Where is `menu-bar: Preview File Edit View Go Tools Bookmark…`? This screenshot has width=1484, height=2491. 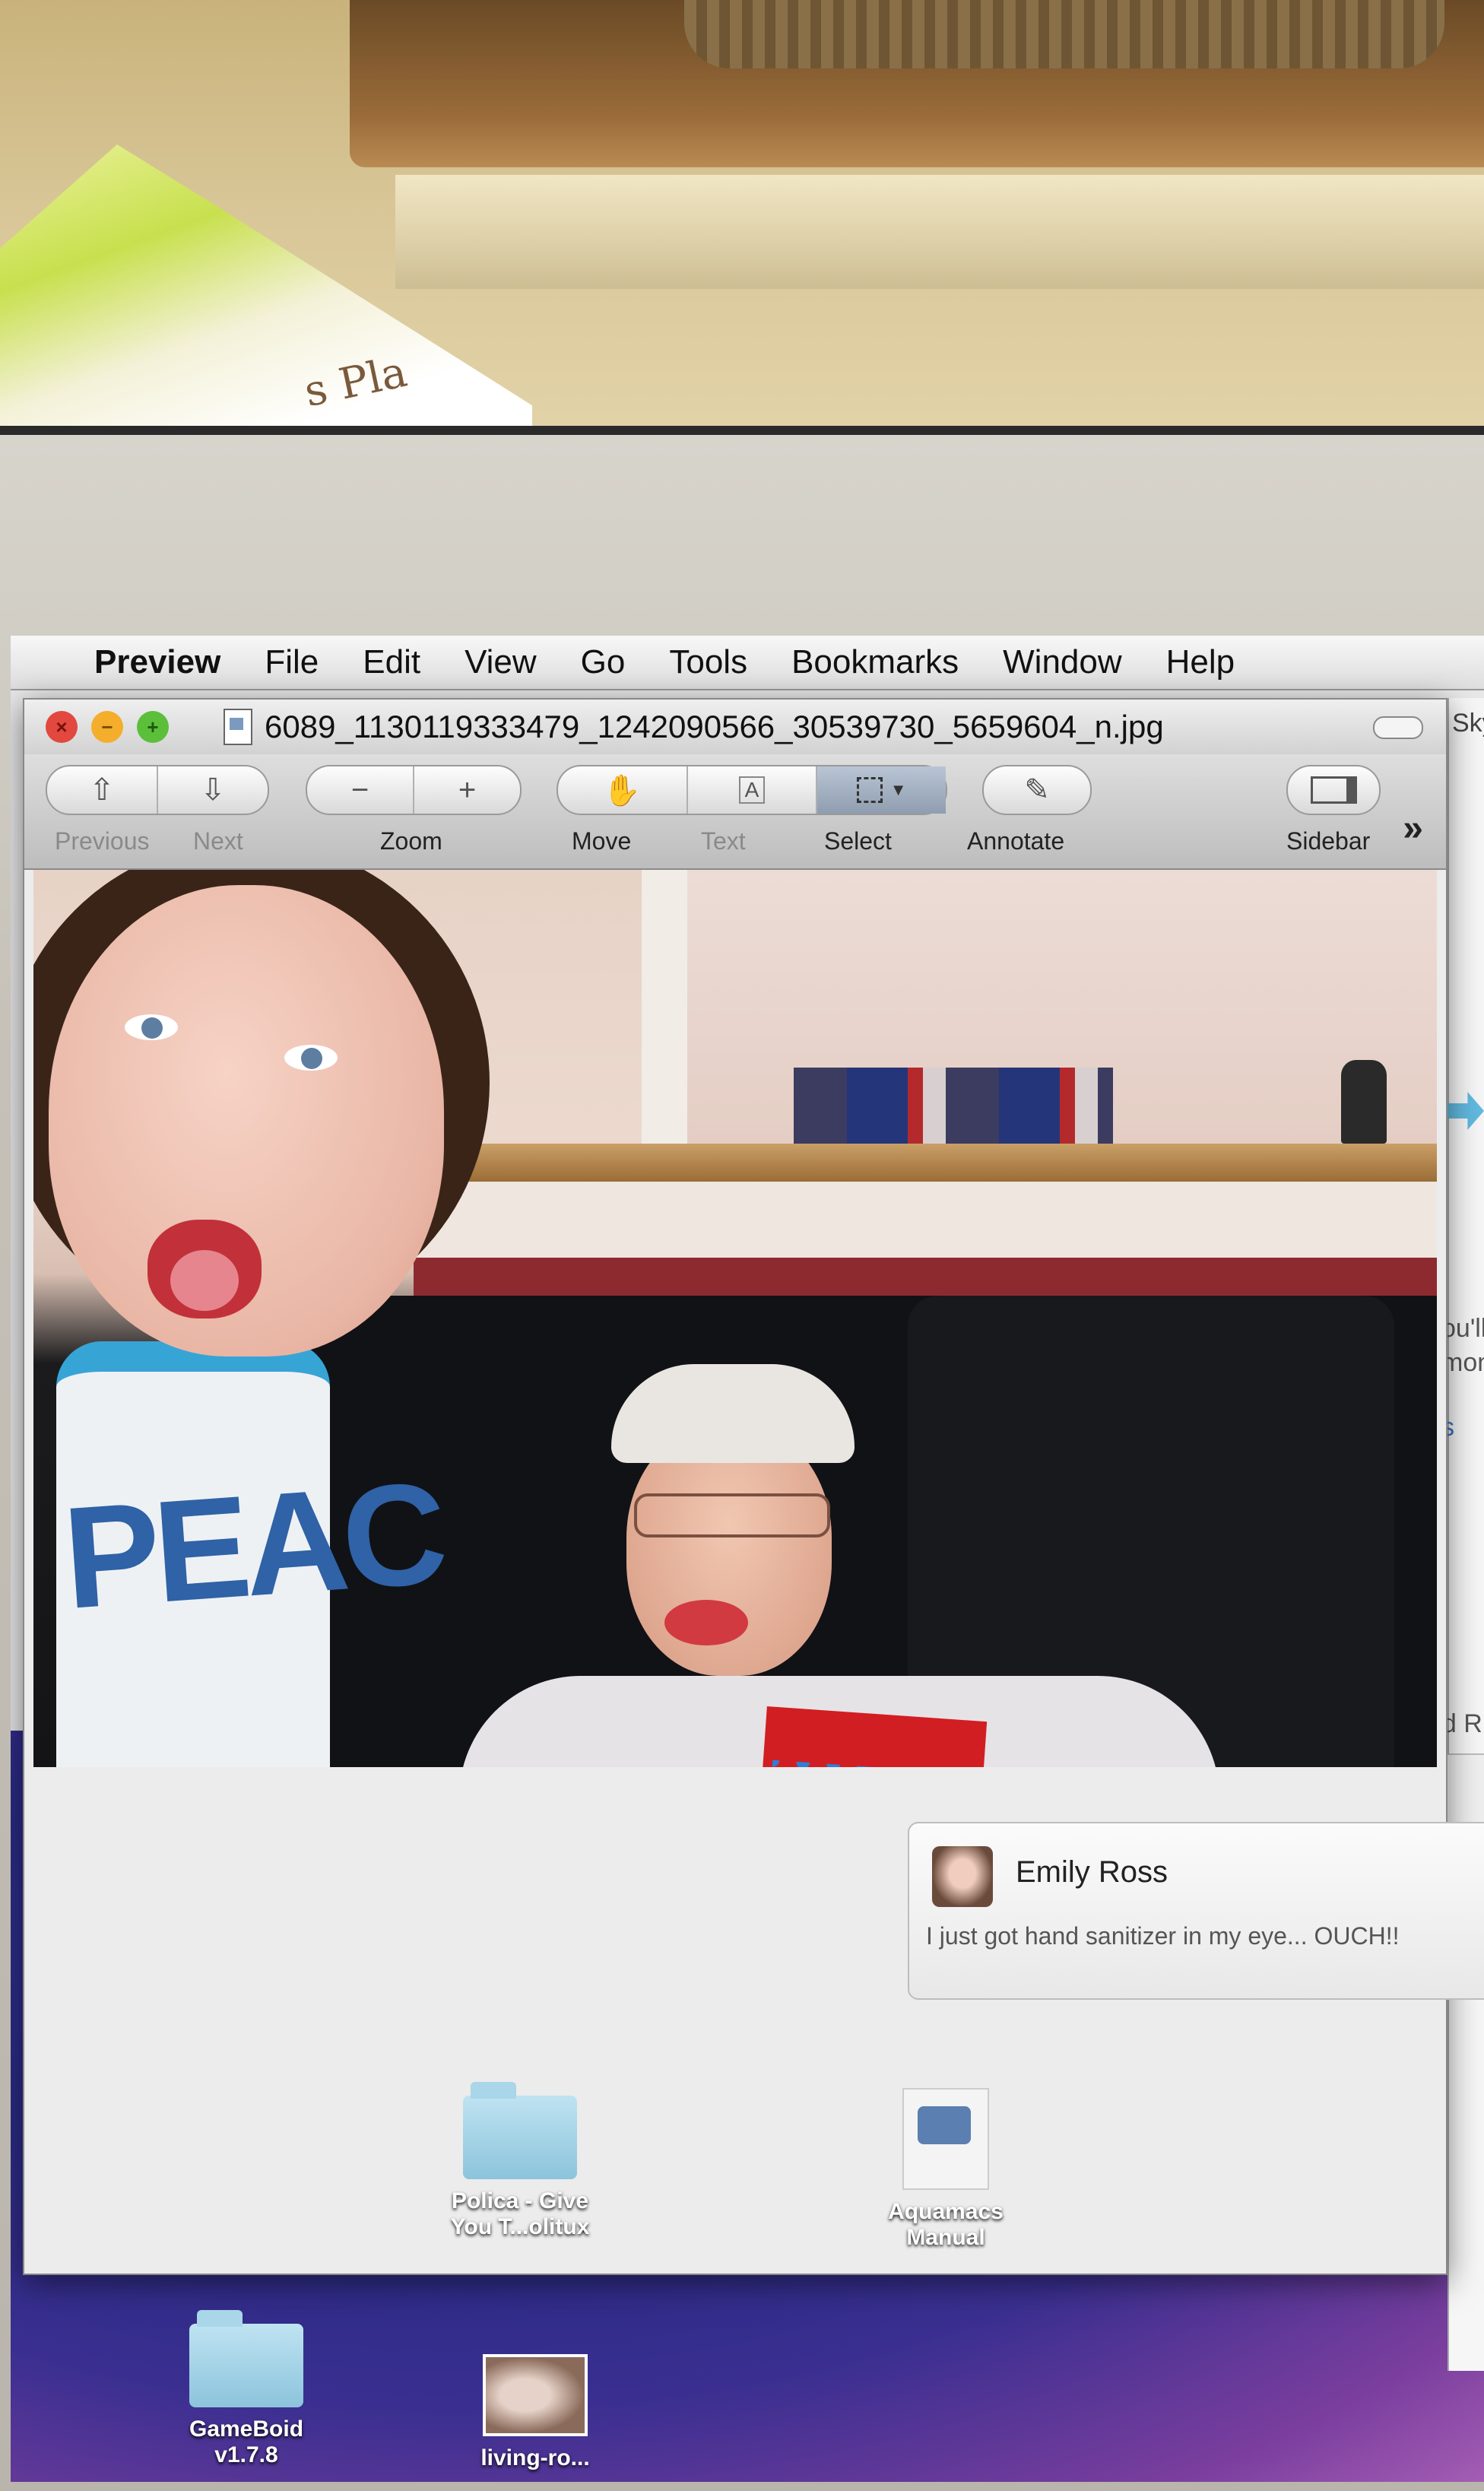 menu-bar: Preview File Edit View Go Tools Bookmark… is located at coordinates (747, 663).